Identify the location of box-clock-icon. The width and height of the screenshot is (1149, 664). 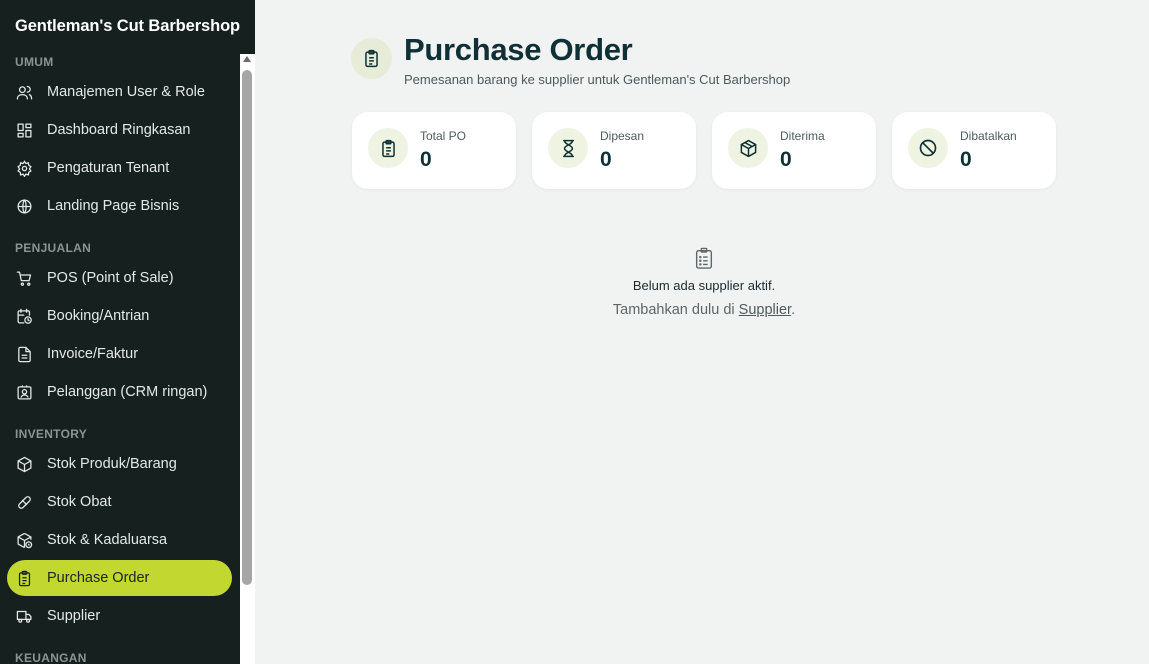
(24, 540).